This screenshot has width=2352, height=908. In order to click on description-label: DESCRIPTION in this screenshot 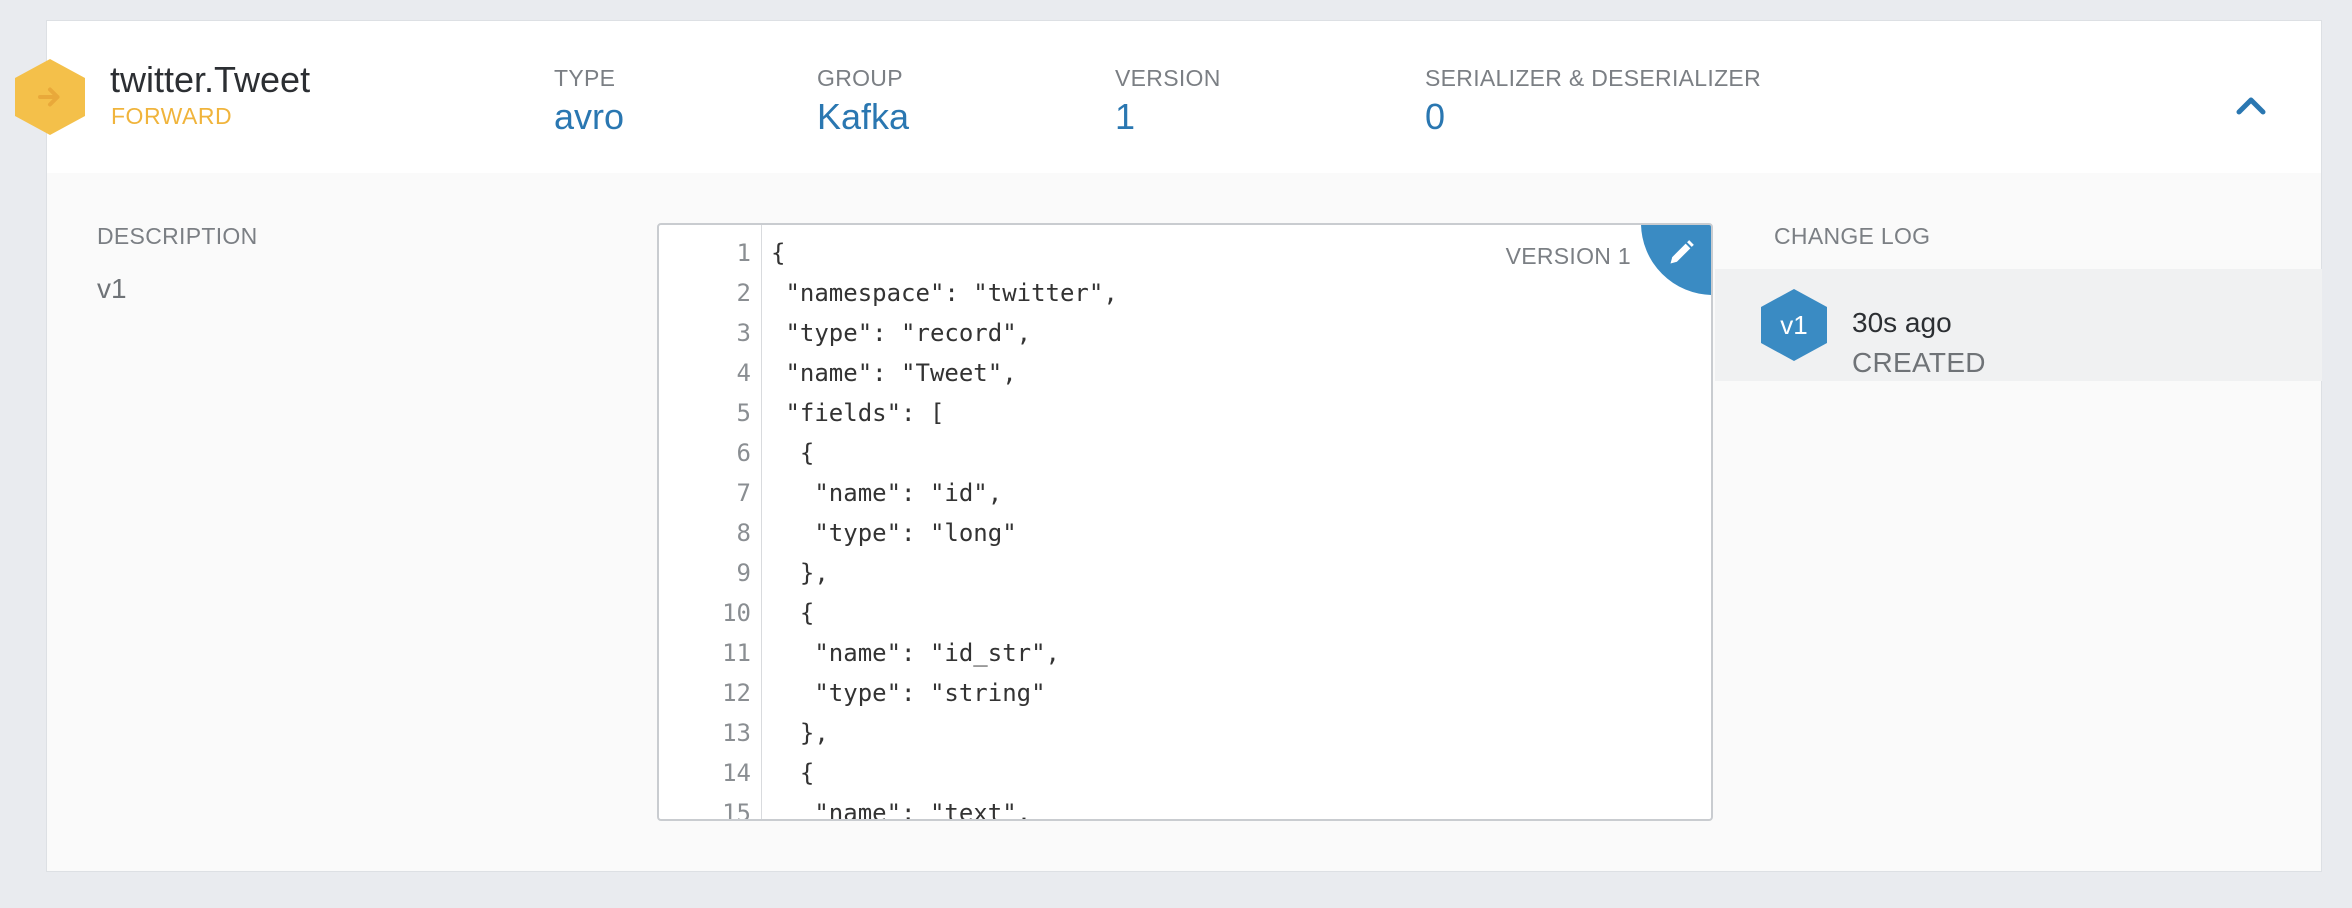, I will do `click(177, 236)`.